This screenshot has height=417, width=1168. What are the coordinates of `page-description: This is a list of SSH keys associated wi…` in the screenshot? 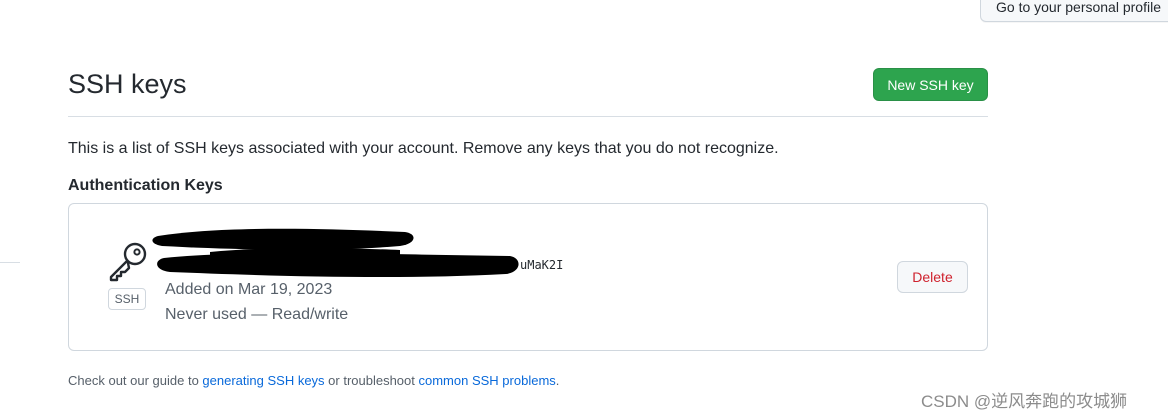 It's located at (423, 148).